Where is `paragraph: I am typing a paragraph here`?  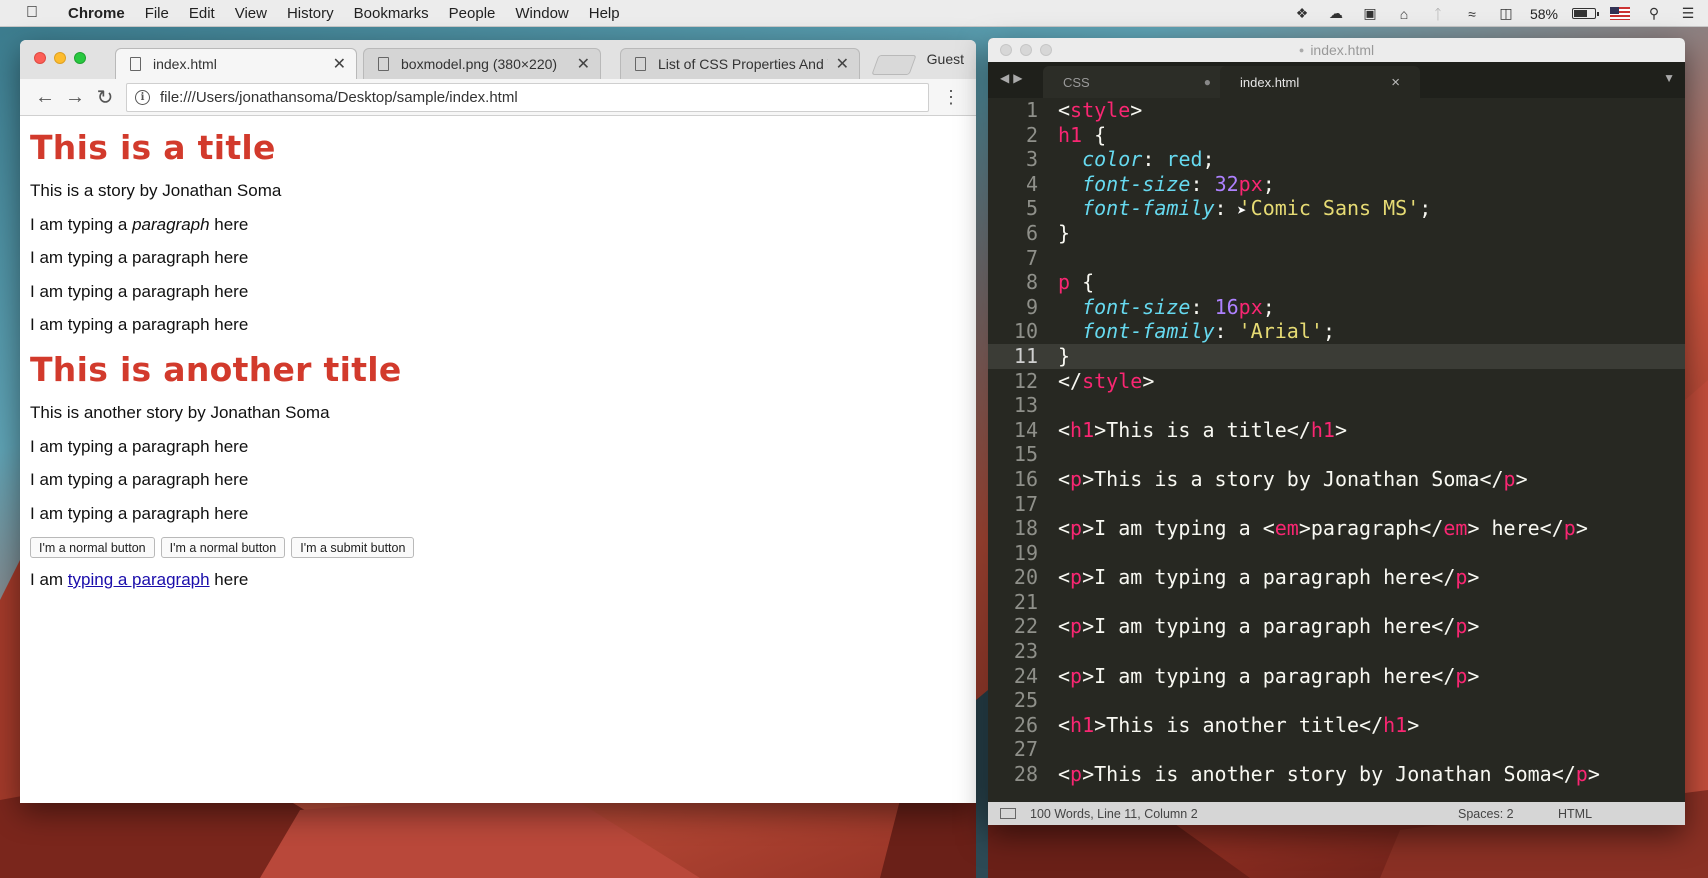 paragraph: I am typing a paragraph here is located at coordinates (139, 324).